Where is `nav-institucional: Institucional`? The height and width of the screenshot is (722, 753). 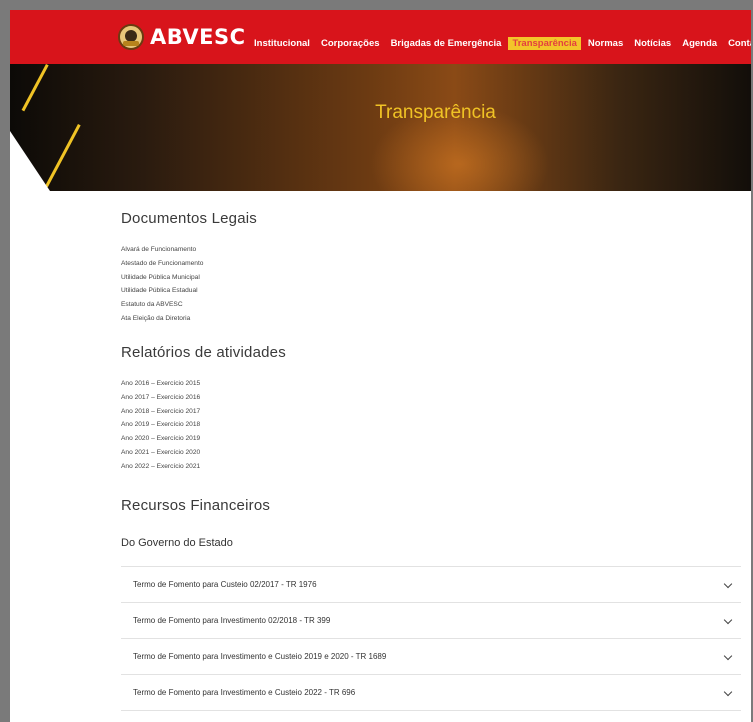
nav-institucional: Institucional is located at coordinates (282, 43).